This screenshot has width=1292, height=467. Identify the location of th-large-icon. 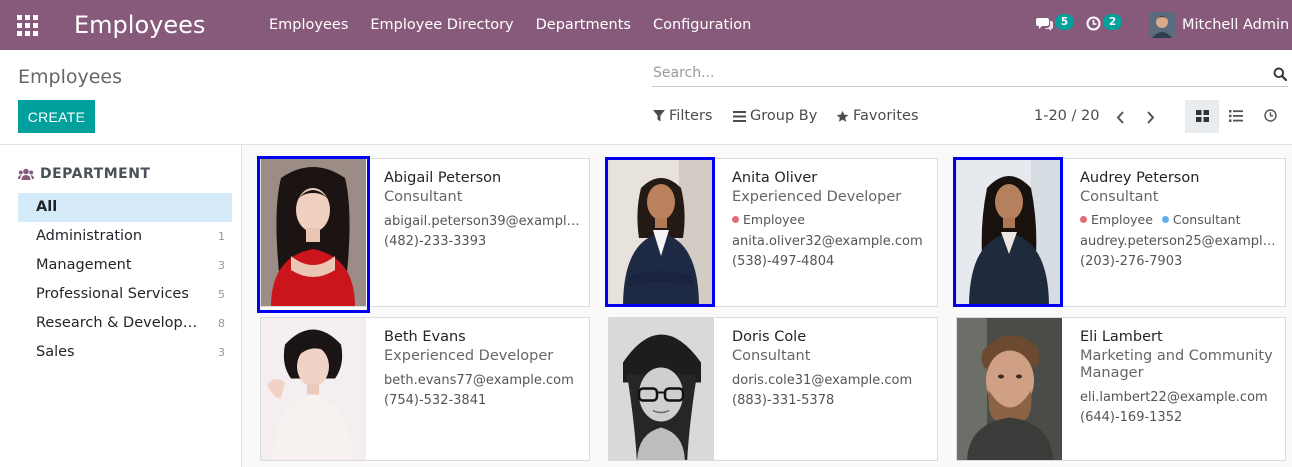
(1202, 116).